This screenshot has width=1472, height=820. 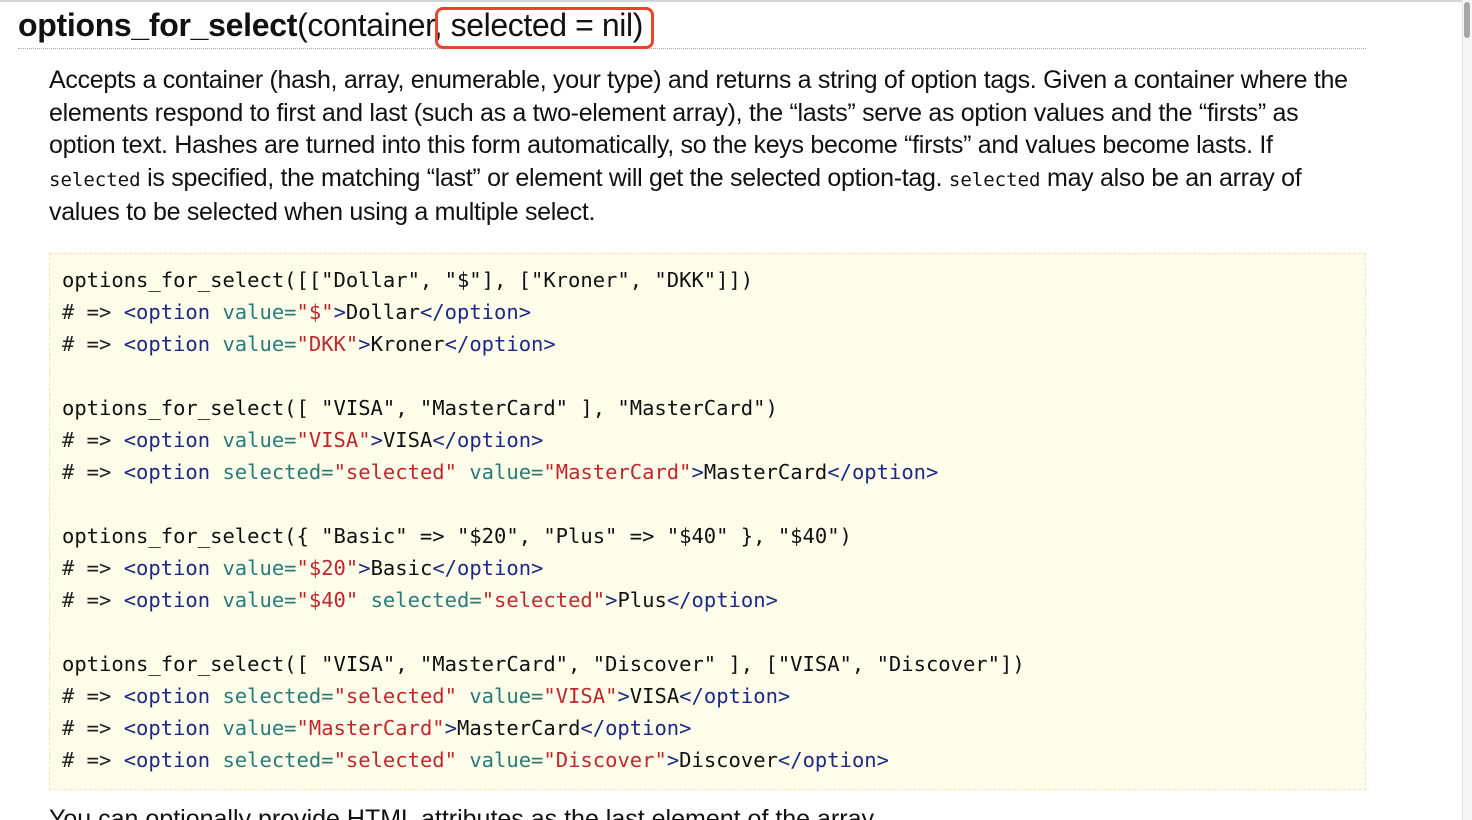 I want to click on method-name: options_for_select, so click(x=157, y=25).